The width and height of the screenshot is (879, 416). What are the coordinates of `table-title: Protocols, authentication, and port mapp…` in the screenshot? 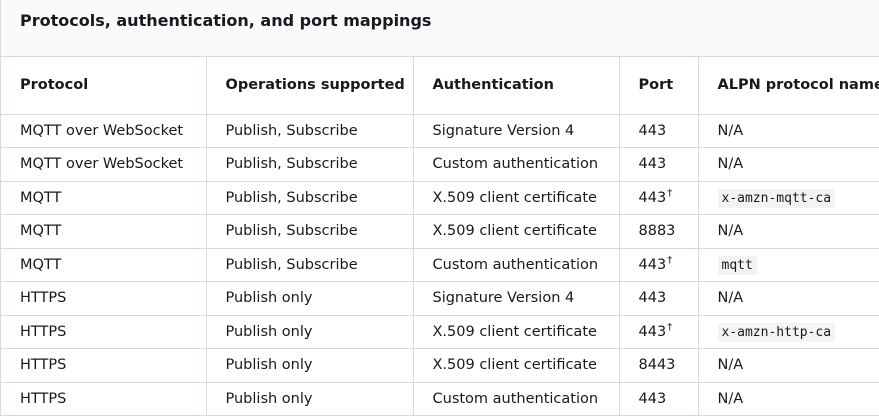 It's located at (226, 20).